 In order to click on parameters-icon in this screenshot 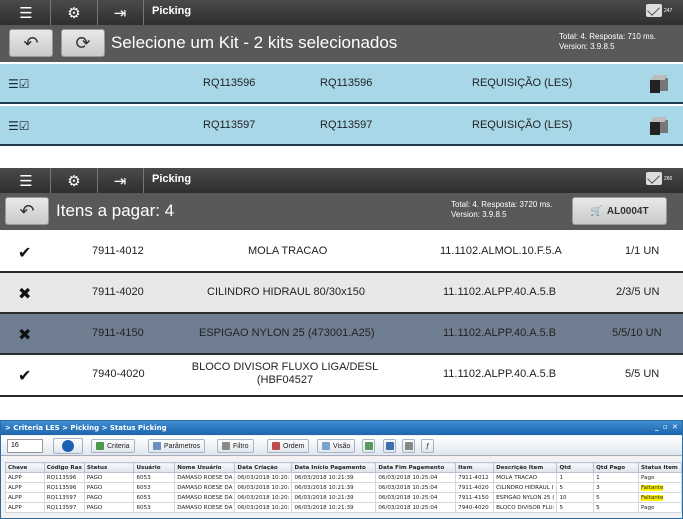, I will do `click(157, 446)`.